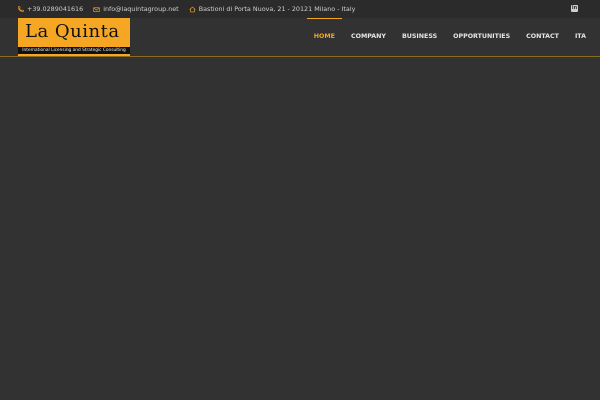  What do you see at coordinates (192, 9) in the screenshot?
I see `home-icon` at bounding box center [192, 9].